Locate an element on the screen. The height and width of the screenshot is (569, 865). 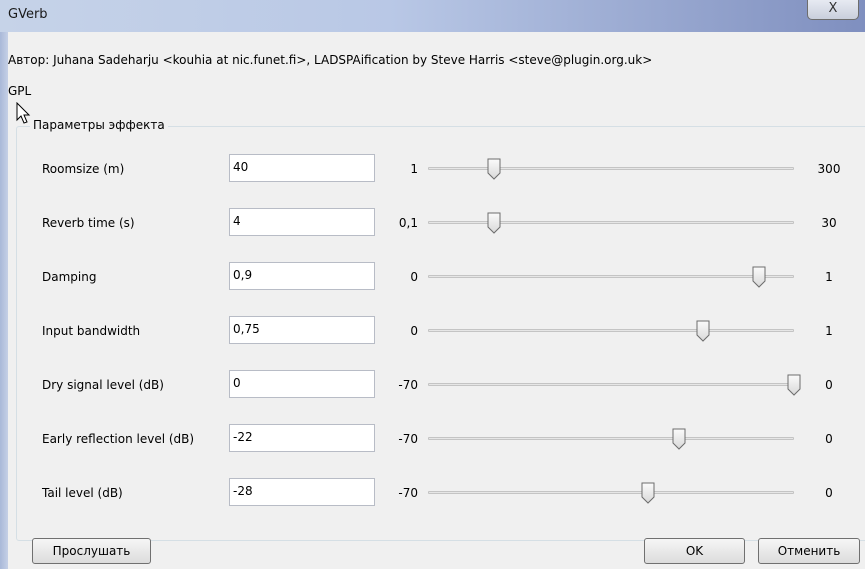
param-value-input: 0,75 is located at coordinates (302, 330).